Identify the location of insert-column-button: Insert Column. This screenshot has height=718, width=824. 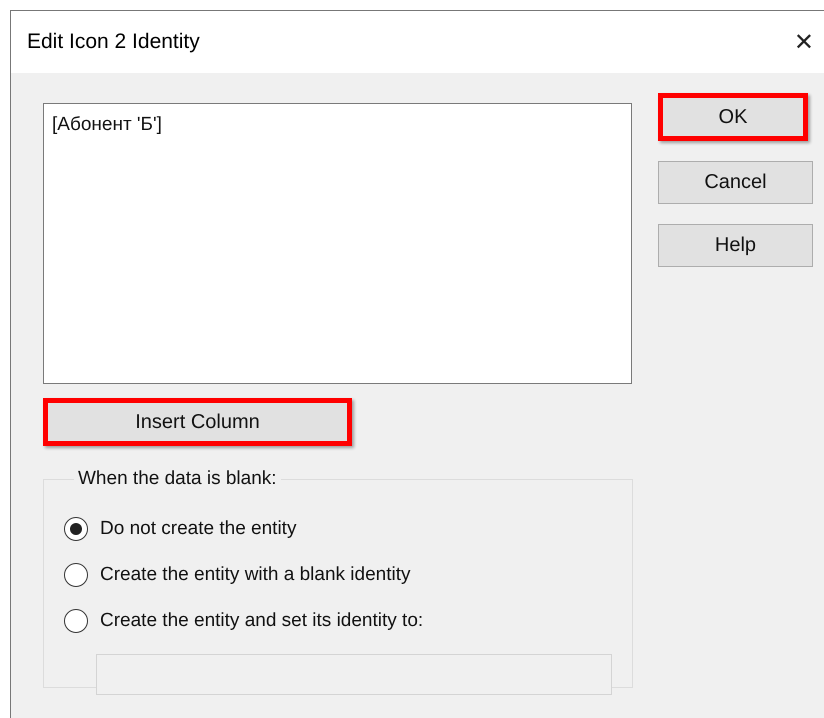
(197, 422).